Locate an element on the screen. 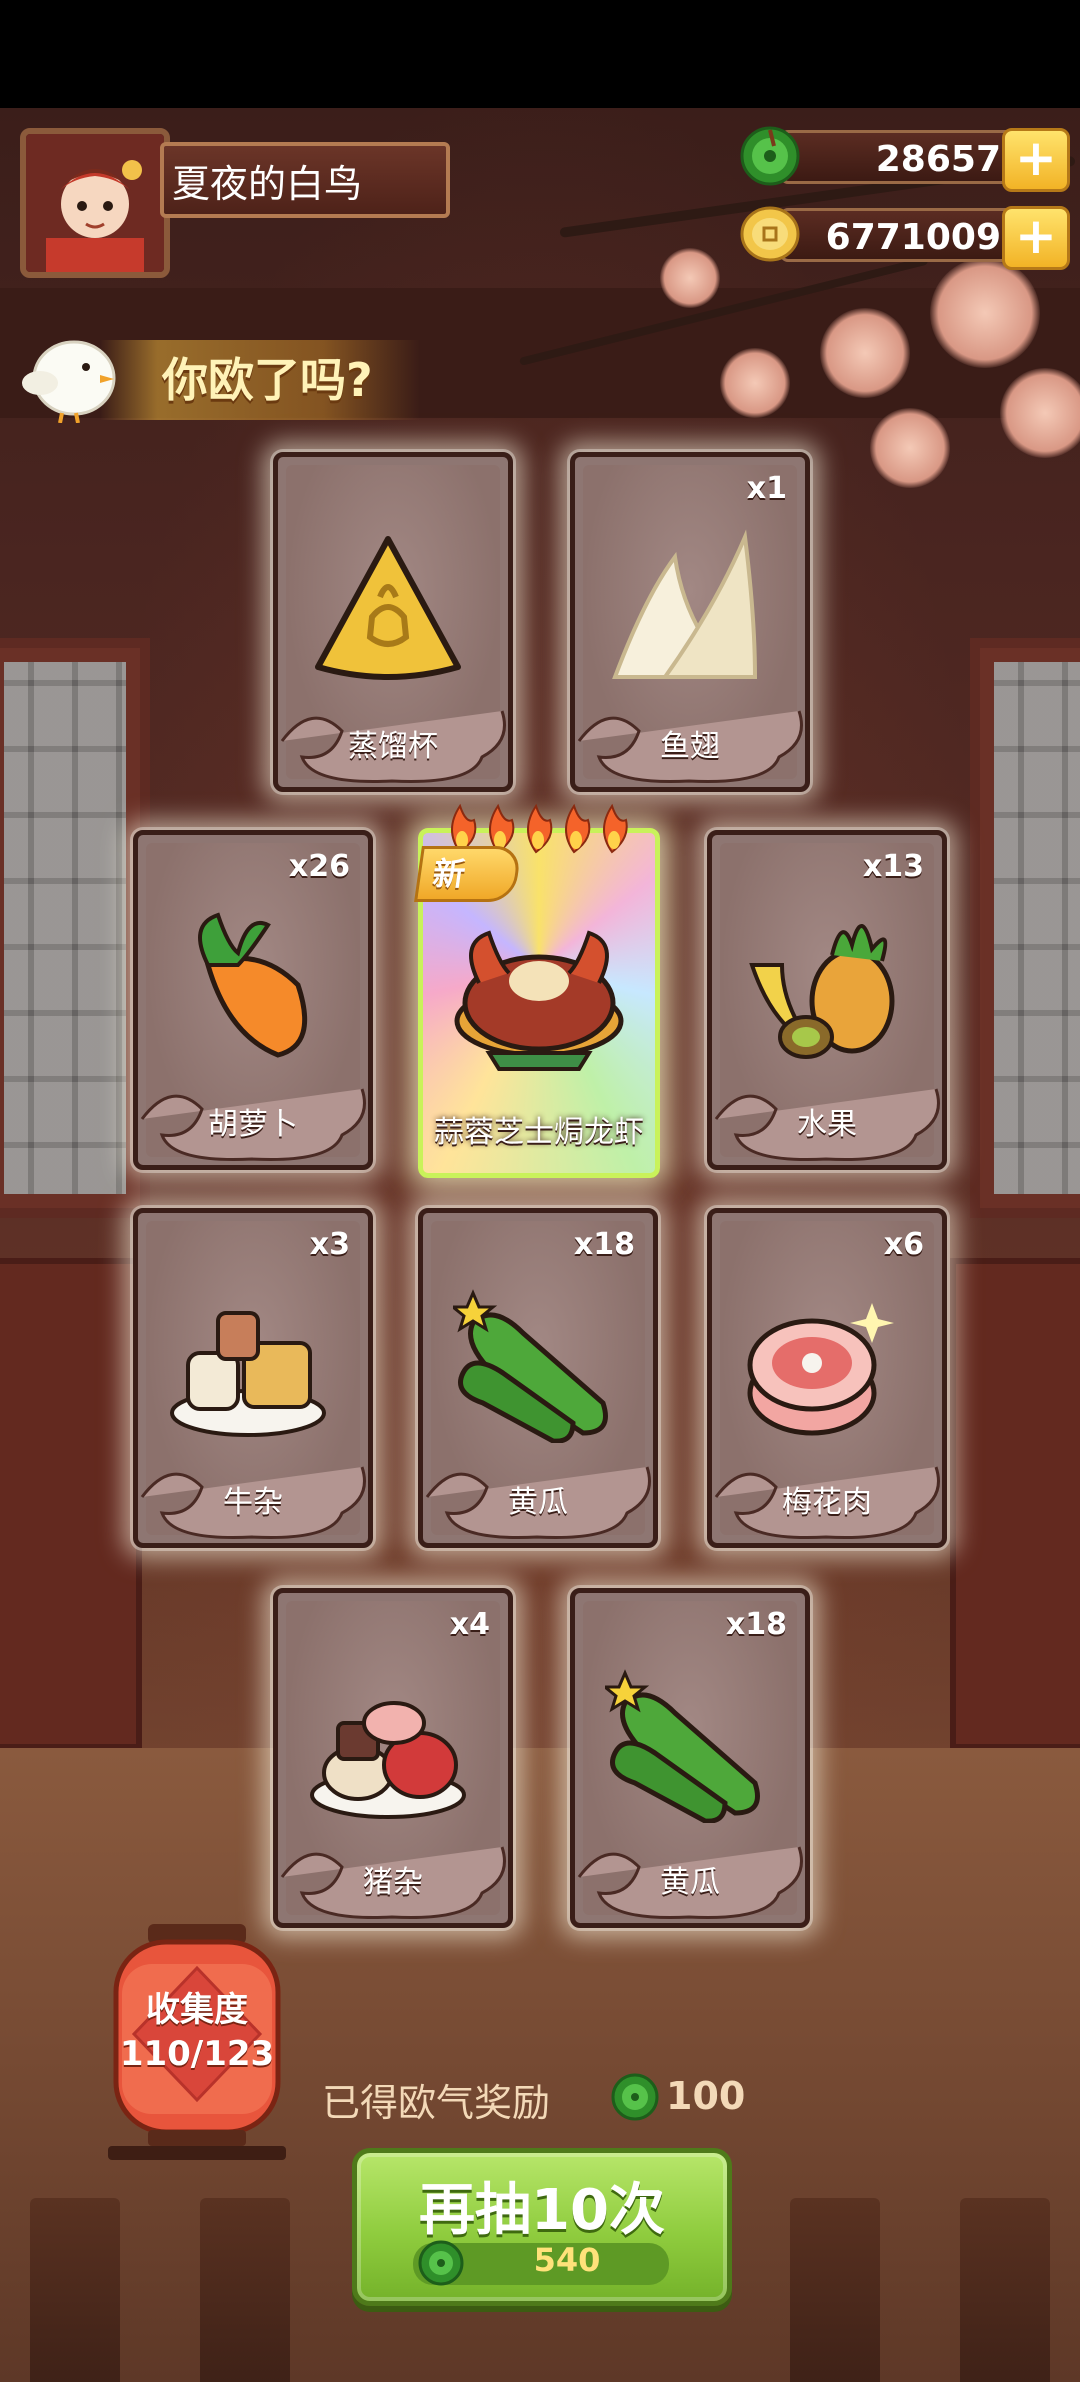 This screenshot has width=1080, height=2382. left-window is located at coordinates (75, 928).